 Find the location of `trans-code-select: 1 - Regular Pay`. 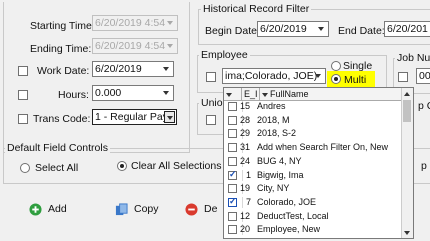

trans-code-select: 1 - Regular Pay is located at coordinates (134, 117).